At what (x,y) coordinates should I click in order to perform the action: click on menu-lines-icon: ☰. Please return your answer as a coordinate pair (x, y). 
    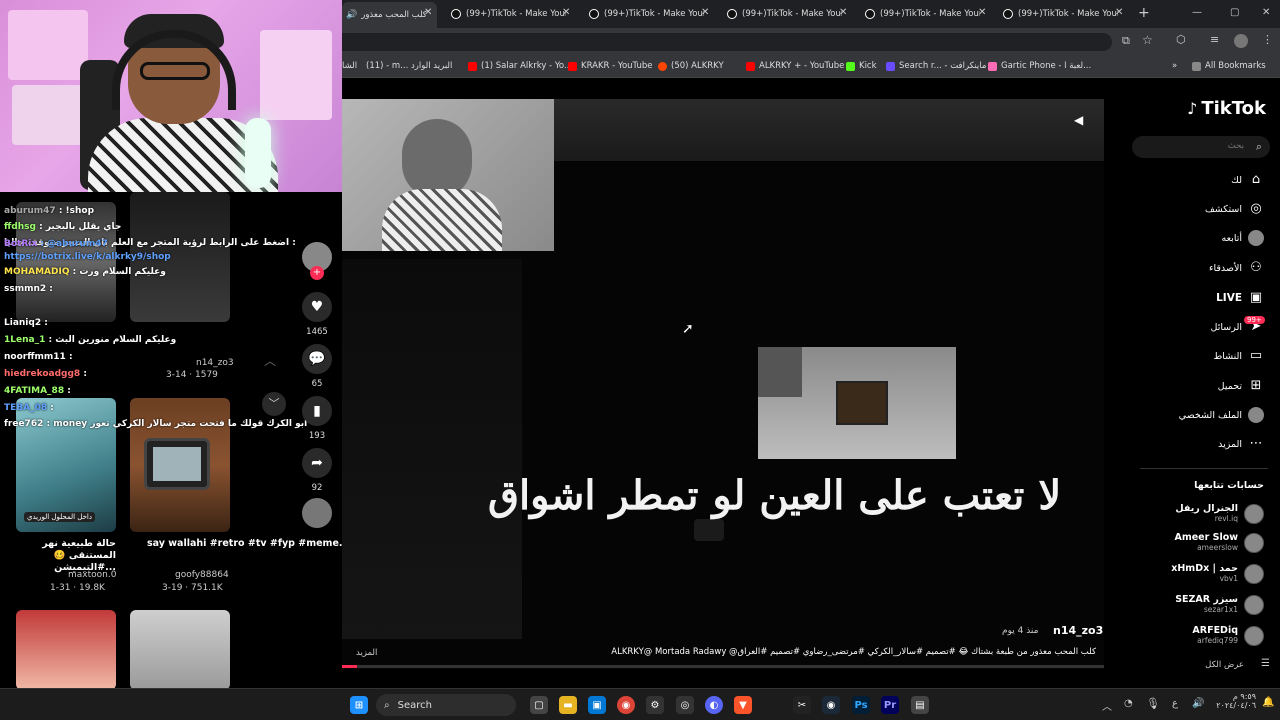
    Looking at the image, I should click on (1265, 663).